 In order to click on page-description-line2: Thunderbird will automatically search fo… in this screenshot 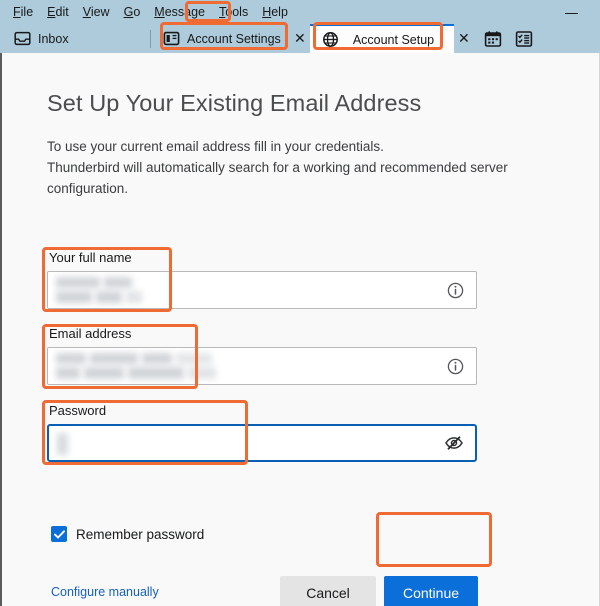, I will do `click(277, 178)`.